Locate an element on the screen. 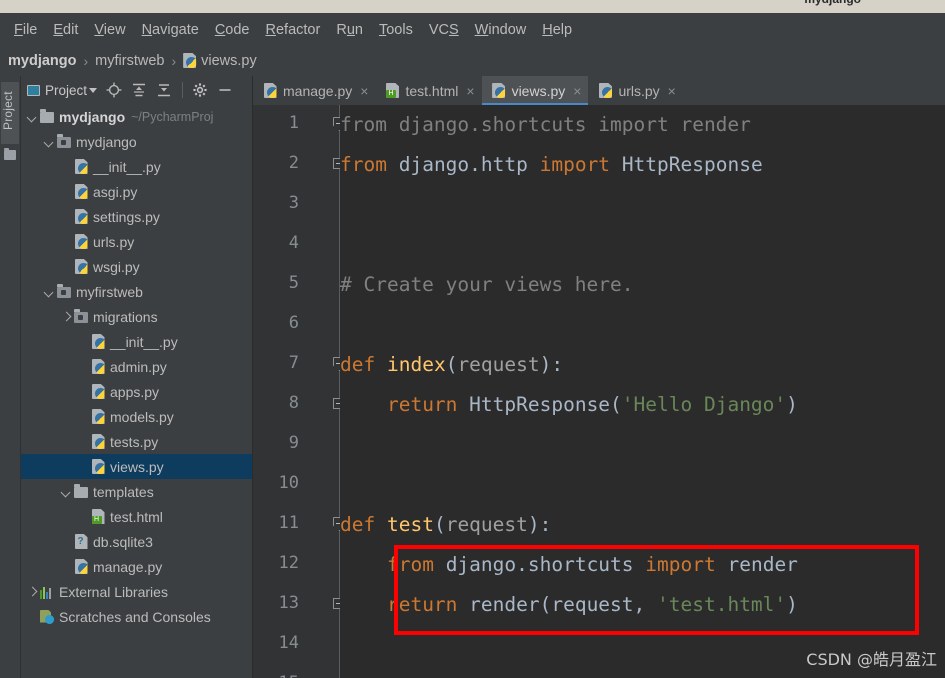  tree-item-settings-py: settings.py is located at coordinates (136, 216).